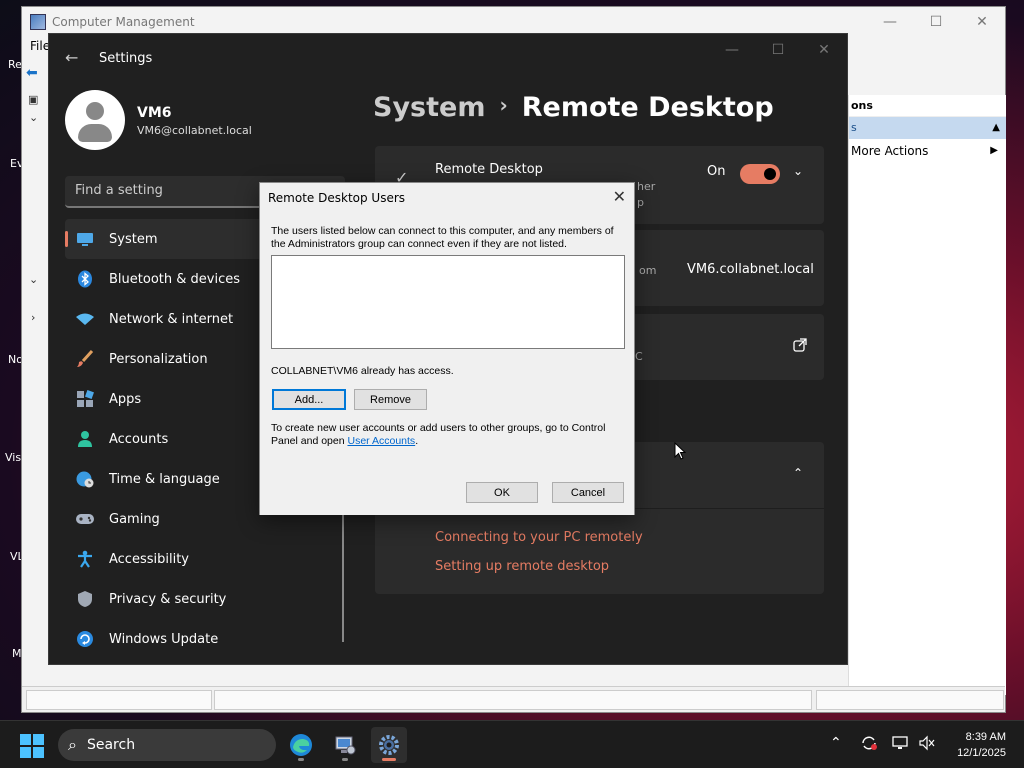  What do you see at coordinates (900, 745) in the screenshot?
I see `network-icon` at bounding box center [900, 745].